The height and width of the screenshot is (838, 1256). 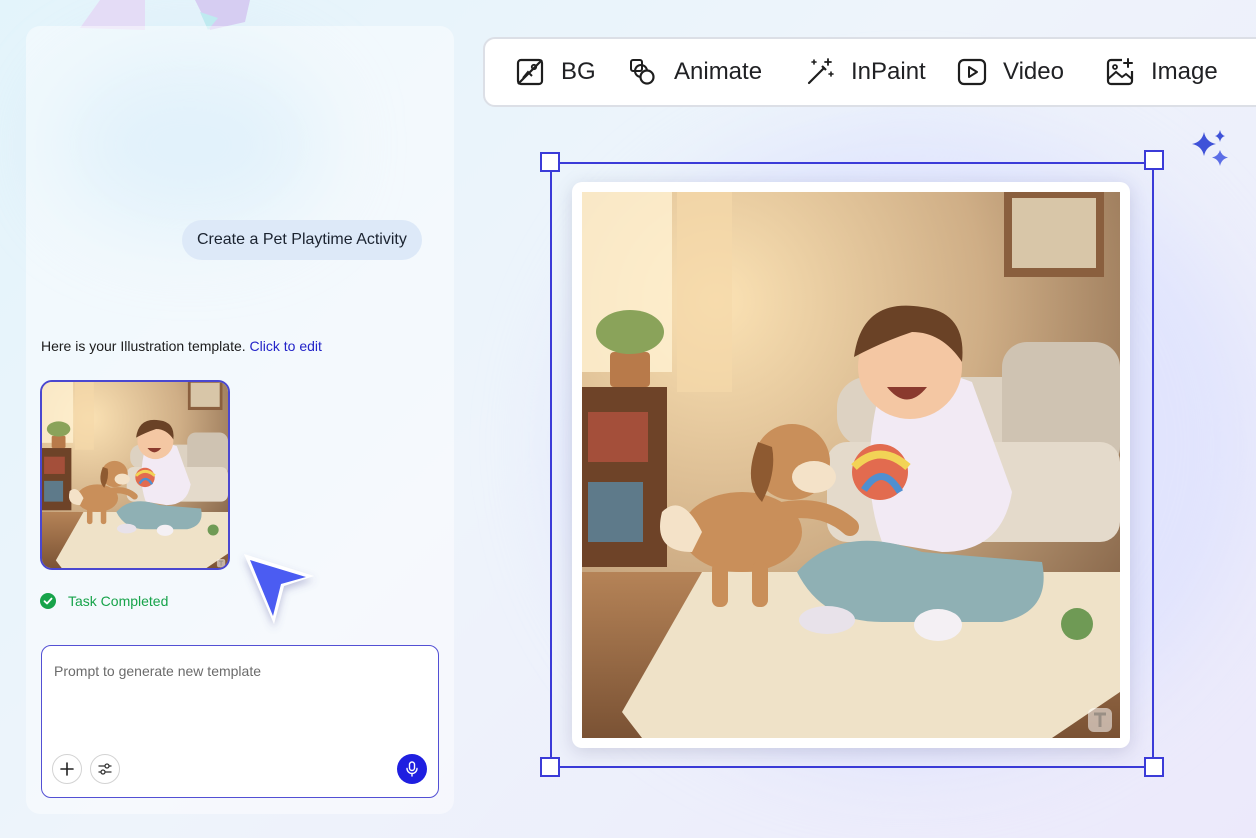 I want to click on sliders-icon, so click(x=105, y=769).